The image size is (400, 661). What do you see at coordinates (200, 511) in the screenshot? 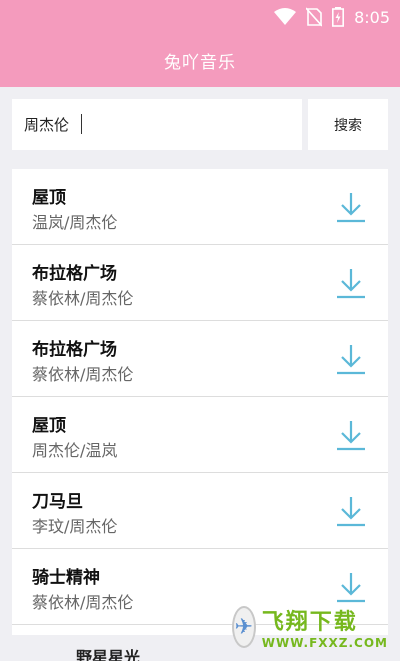
I see `list-item: 刀马旦 李玟/周杰伦` at bounding box center [200, 511].